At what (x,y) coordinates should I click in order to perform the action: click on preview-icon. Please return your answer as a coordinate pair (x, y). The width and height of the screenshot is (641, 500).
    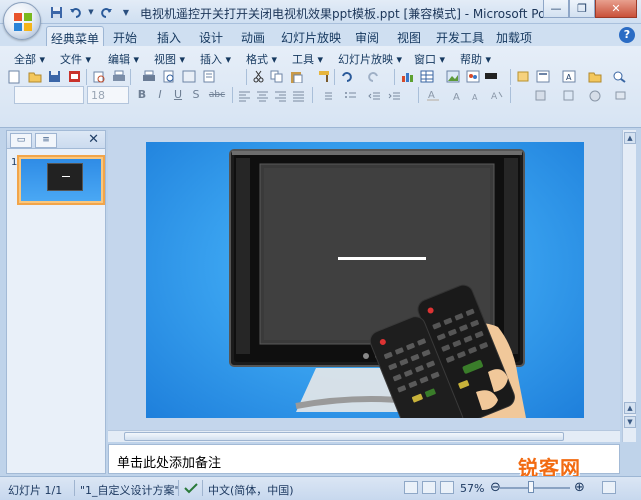
    Looking at the image, I should click on (168, 76).